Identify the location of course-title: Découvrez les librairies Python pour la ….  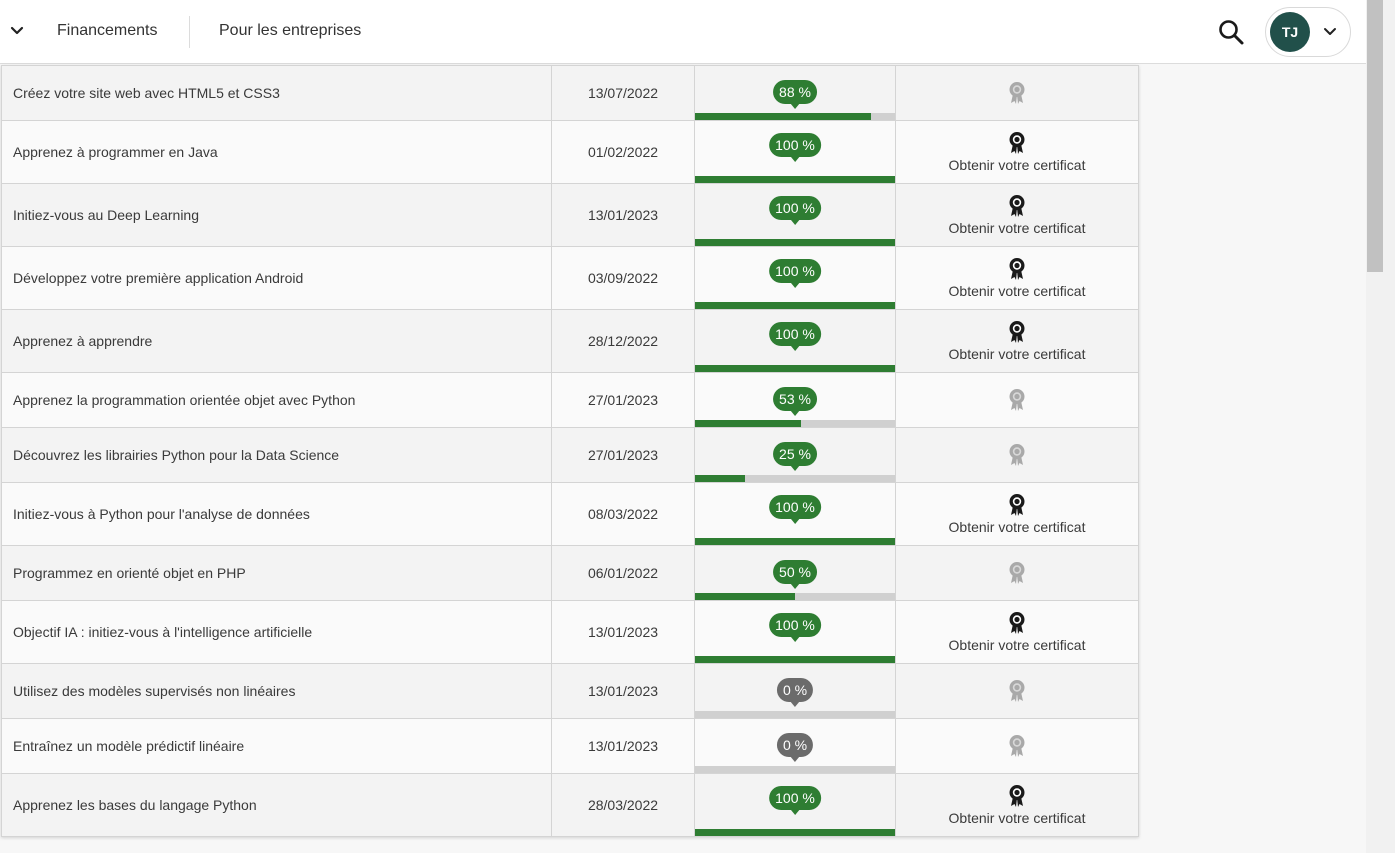
(276, 455).